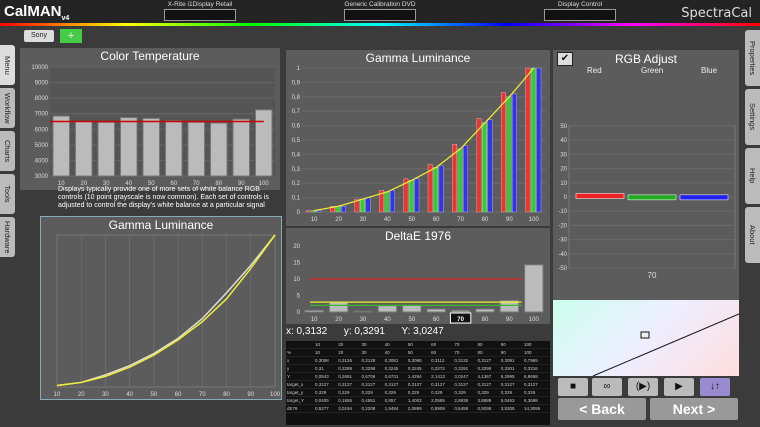 This screenshot has width=760, height=427. Describe the element at coordinates (372, 408) in the screenshot. I see `table-cell: 0,2208` at that location.